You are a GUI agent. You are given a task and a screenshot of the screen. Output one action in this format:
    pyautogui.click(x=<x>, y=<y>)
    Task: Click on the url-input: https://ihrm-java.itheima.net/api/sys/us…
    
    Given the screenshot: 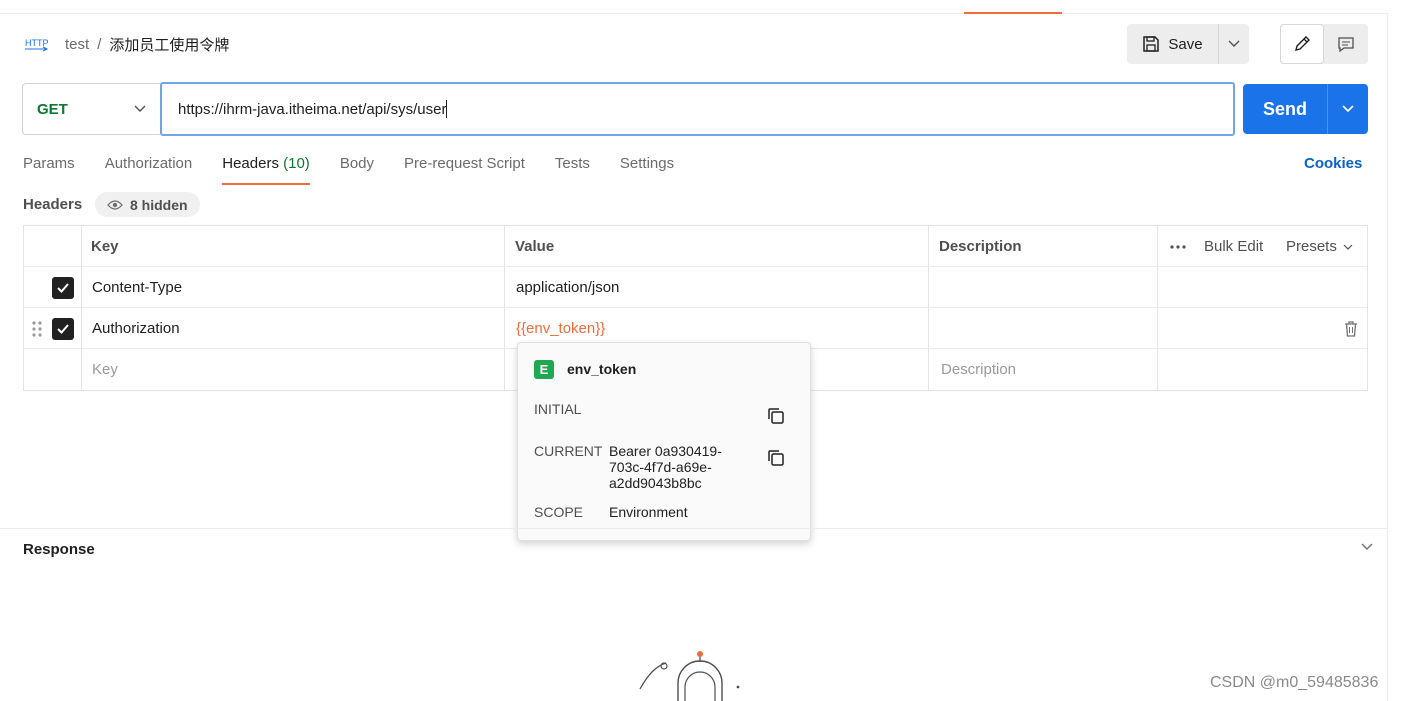 What is the action you would take?
    pyautogui.click(x=697, y=109)
    